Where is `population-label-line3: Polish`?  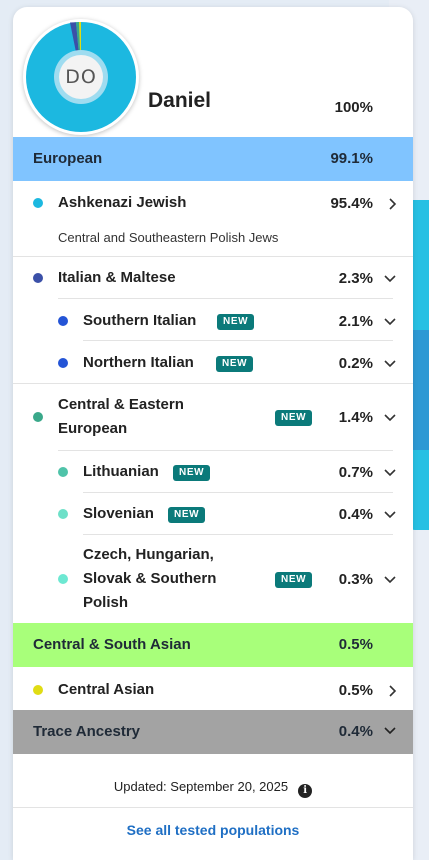 population-label-line3: Polish is located at coordinates (106, 602).